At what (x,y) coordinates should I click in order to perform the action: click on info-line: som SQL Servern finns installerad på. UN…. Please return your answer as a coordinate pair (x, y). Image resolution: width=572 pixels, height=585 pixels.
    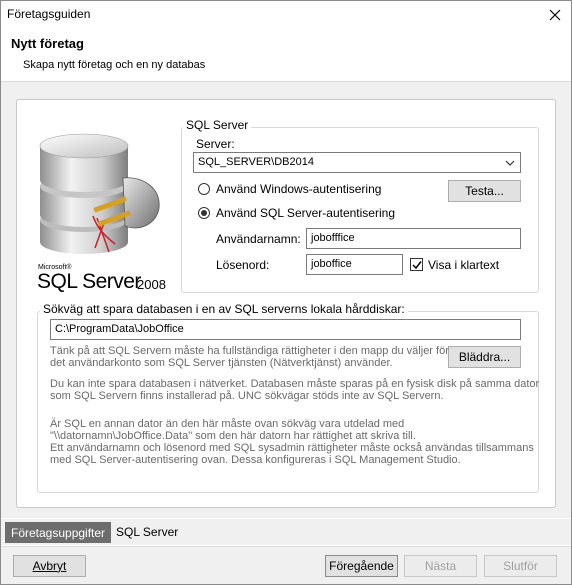
    Looking at the image, I should click on (247, 396).